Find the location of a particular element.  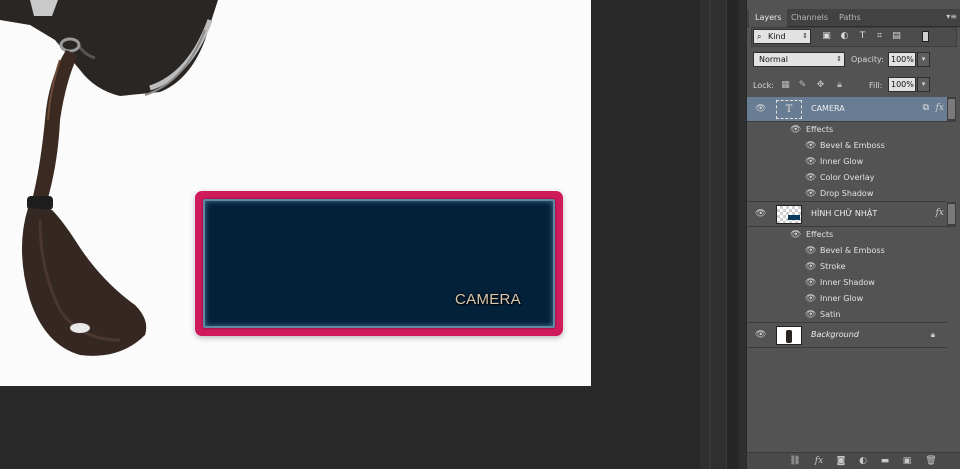

filter-kind-label: Kind is located at coordinates (777, 36).